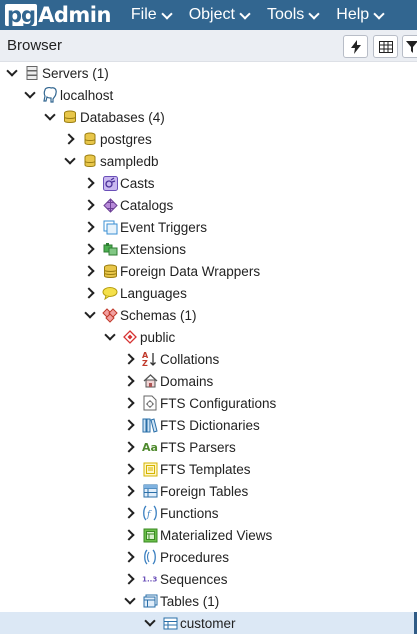 This screenshot has height=637, width=417. I want to click on grid-icon, so click(385, 46).